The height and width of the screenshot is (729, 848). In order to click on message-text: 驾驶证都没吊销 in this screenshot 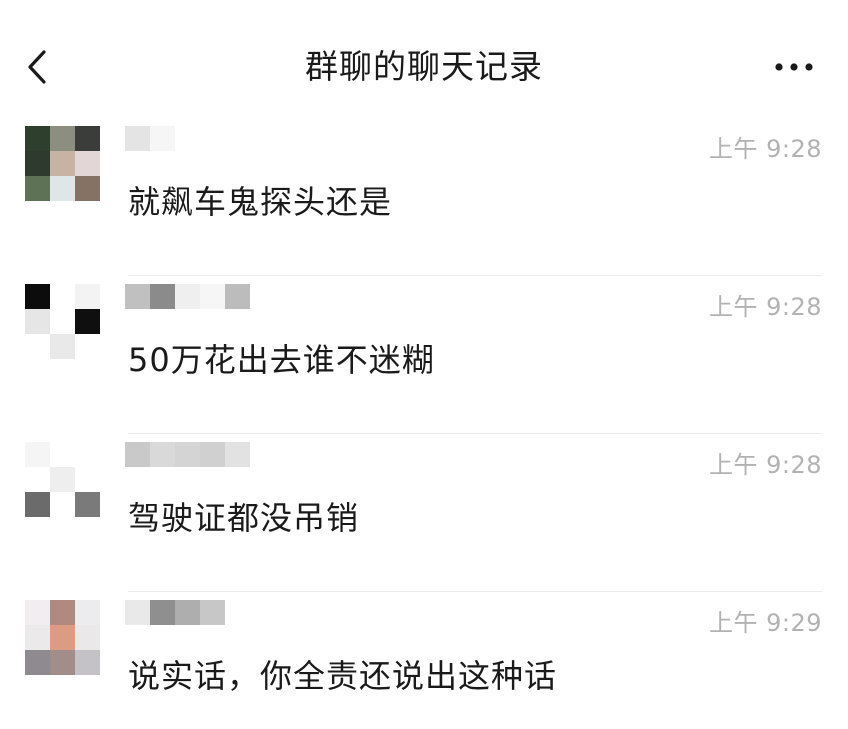, I will do `click(244, 518)`.